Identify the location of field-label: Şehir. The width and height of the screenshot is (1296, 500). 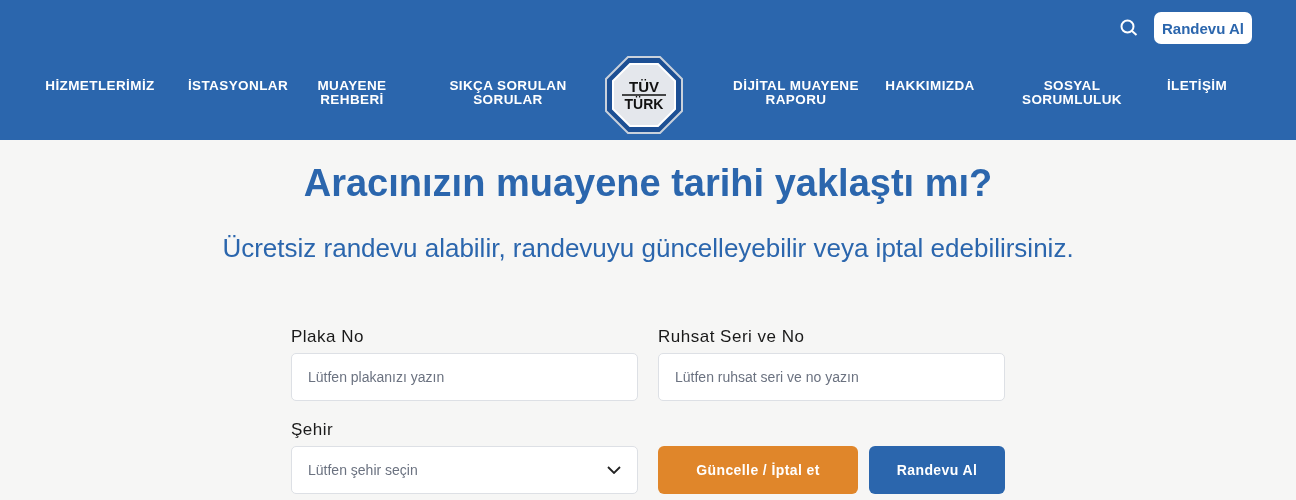
(313, 430).